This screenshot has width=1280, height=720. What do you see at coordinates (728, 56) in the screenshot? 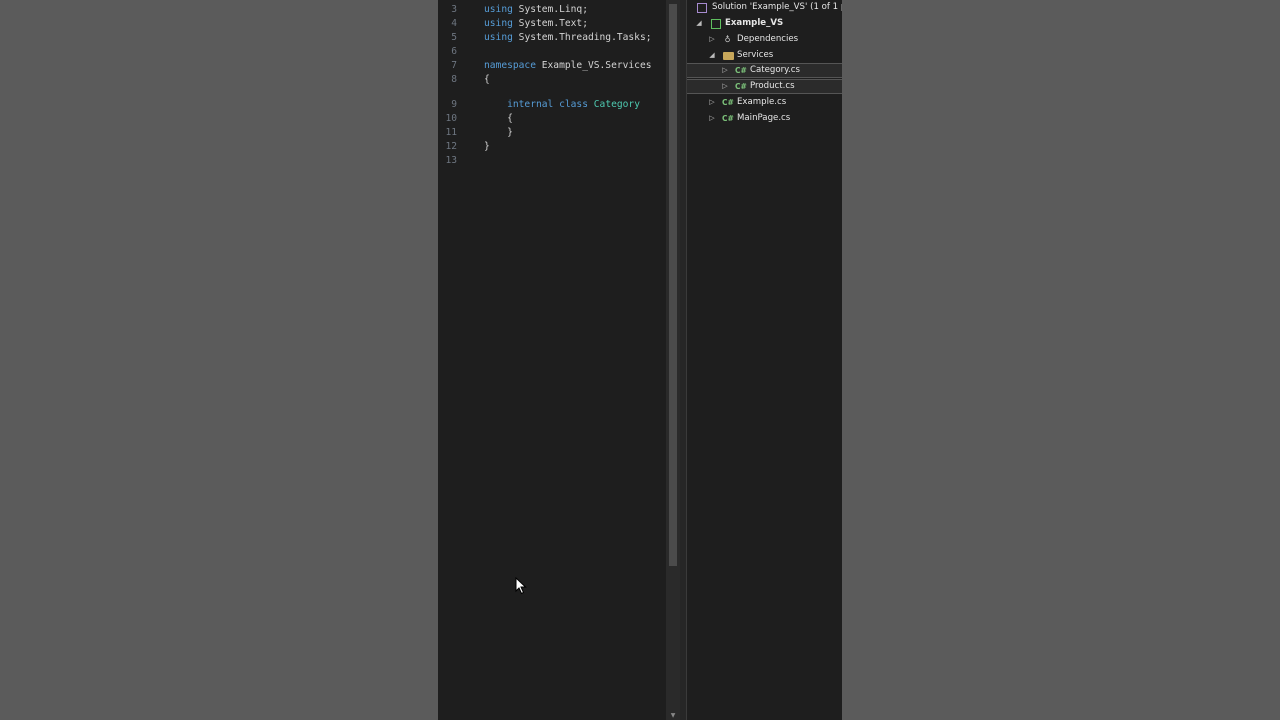
I see `folder-icon` at bounding box center [728, 56].